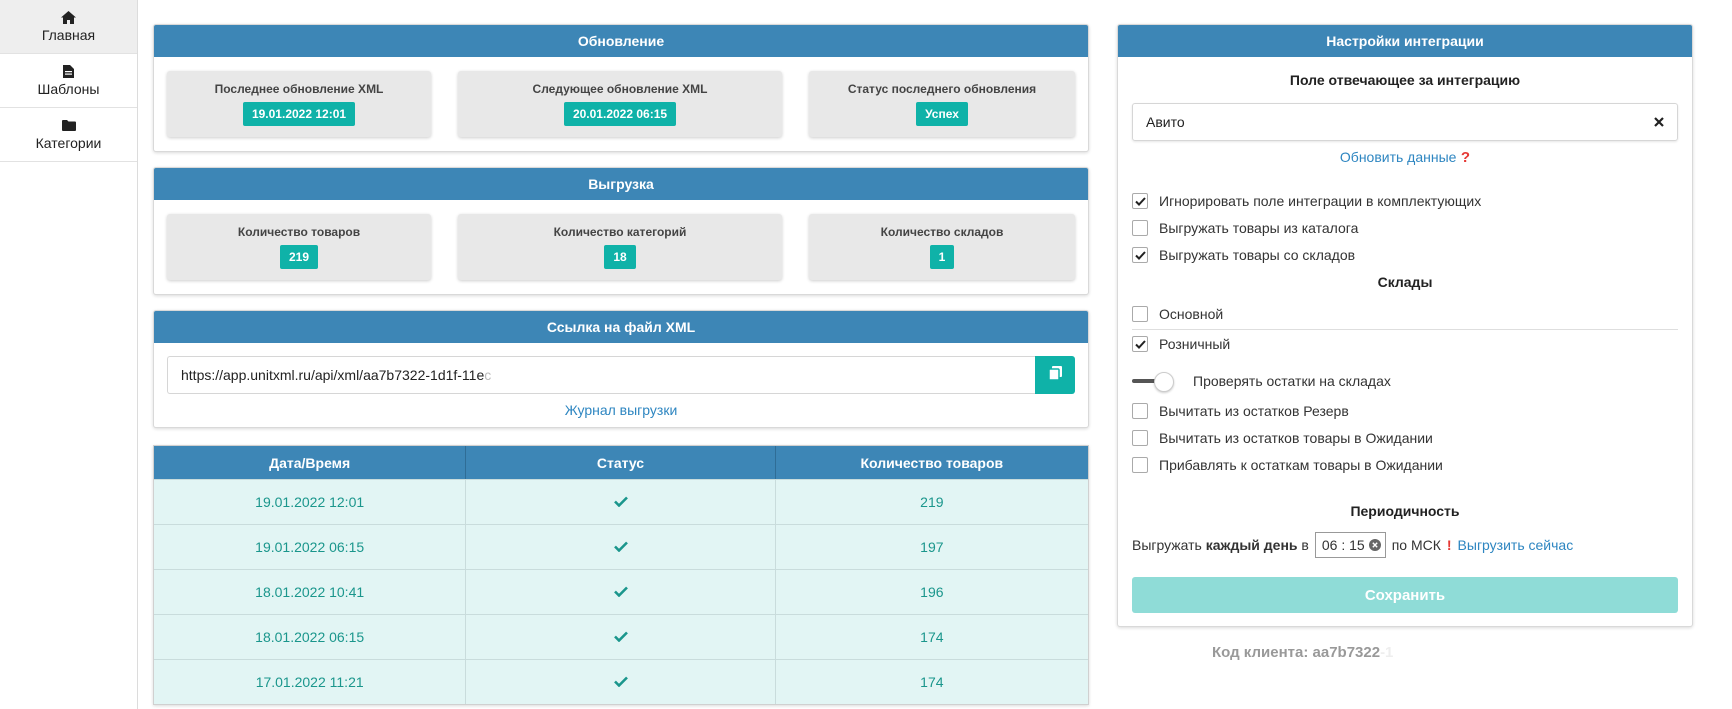 This screenshot has width=1732, height=709. What do you see at coordinates (310, 502) in the screenshot?
I see `cell-datetime: 19.01.2022 12:01` at bounding box center [310, 502].